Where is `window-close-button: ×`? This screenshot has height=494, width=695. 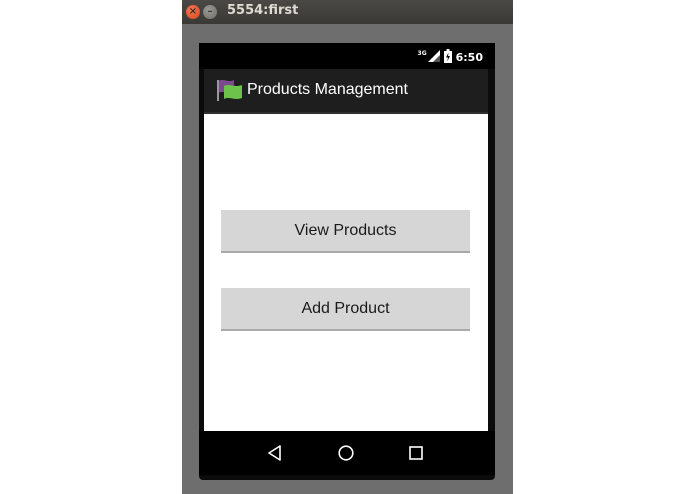 window-close-button: × is located at coordinates (193, 12).